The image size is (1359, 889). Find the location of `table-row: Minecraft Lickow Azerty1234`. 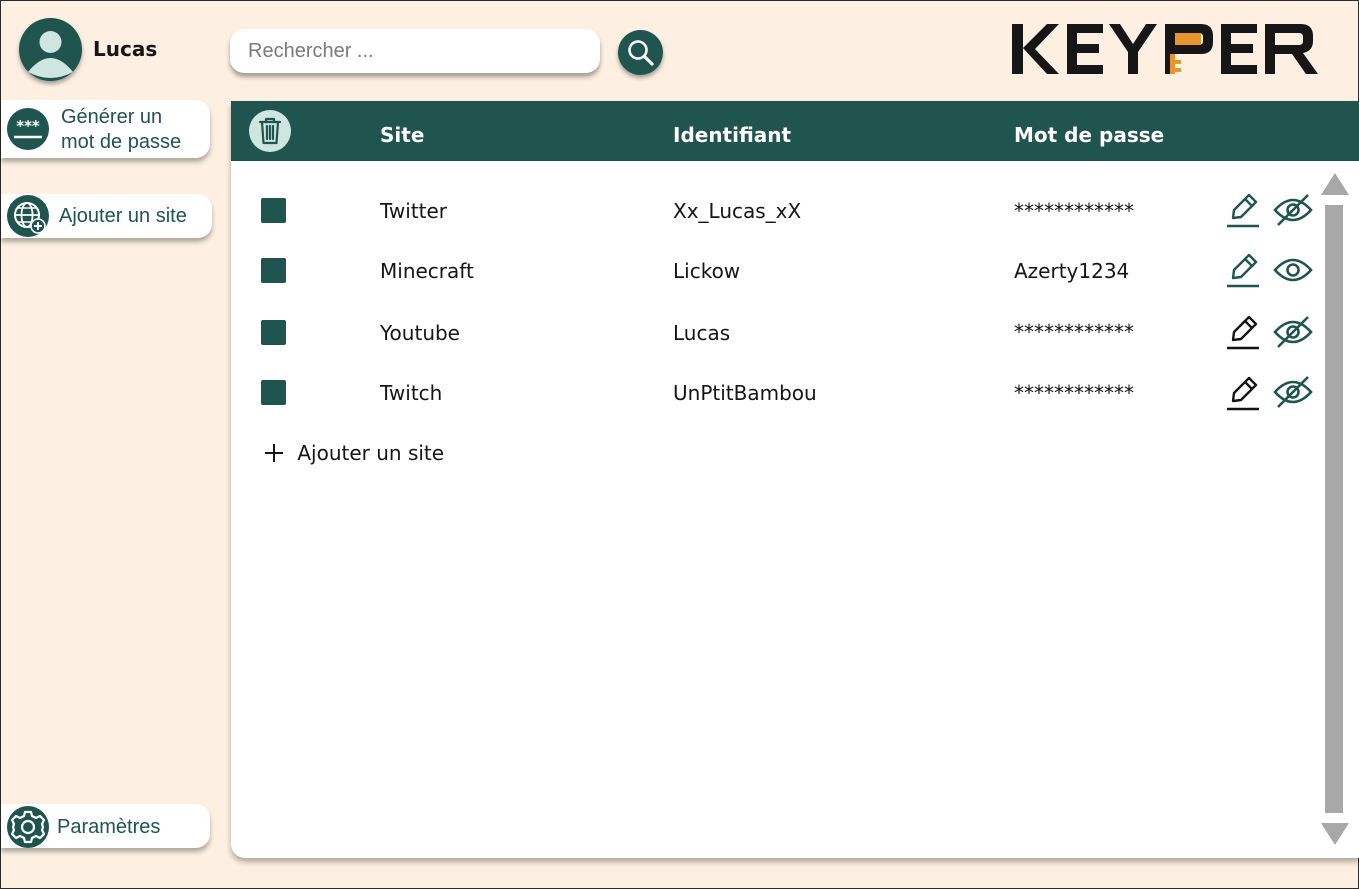

table-row: Minecraft Lickow Azerty1234 is located at coordinates (772, 271).